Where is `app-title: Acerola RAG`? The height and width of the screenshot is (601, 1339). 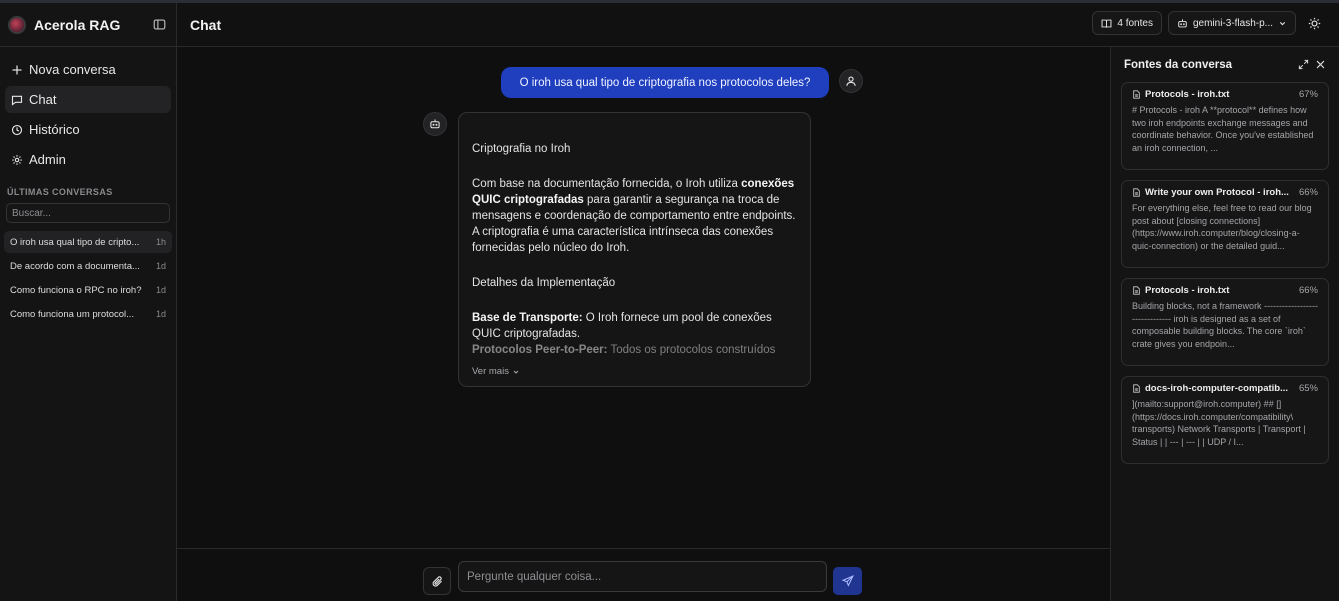
app-title: Acerola RAG is located at coordinates (77, 24).